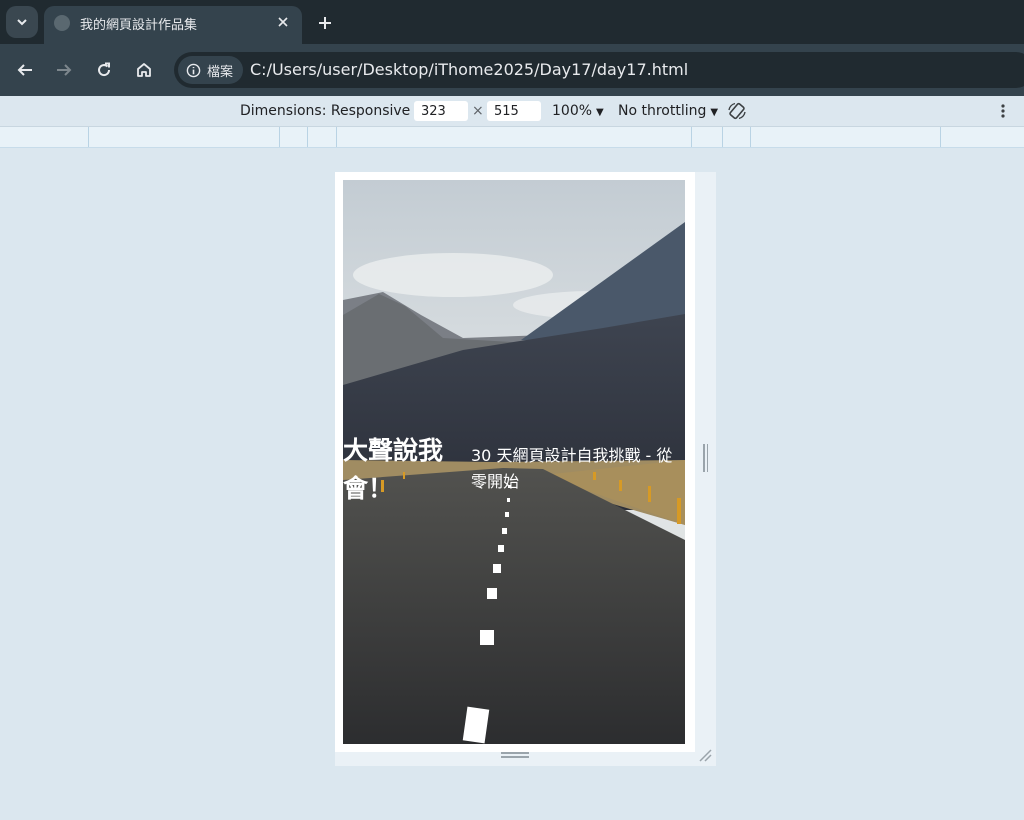 The height and width of the screenshot is (820, 1024). I want to click on tab-close-button, so click(283, 22).